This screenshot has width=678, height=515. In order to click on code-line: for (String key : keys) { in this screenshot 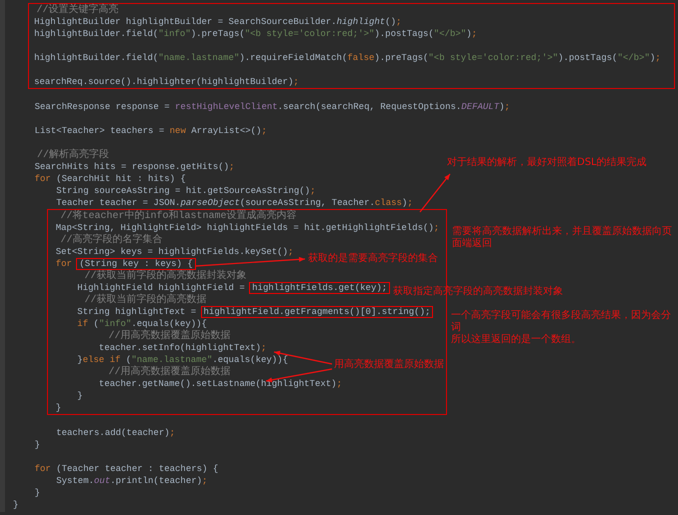, I will do `click(103, 264)`.